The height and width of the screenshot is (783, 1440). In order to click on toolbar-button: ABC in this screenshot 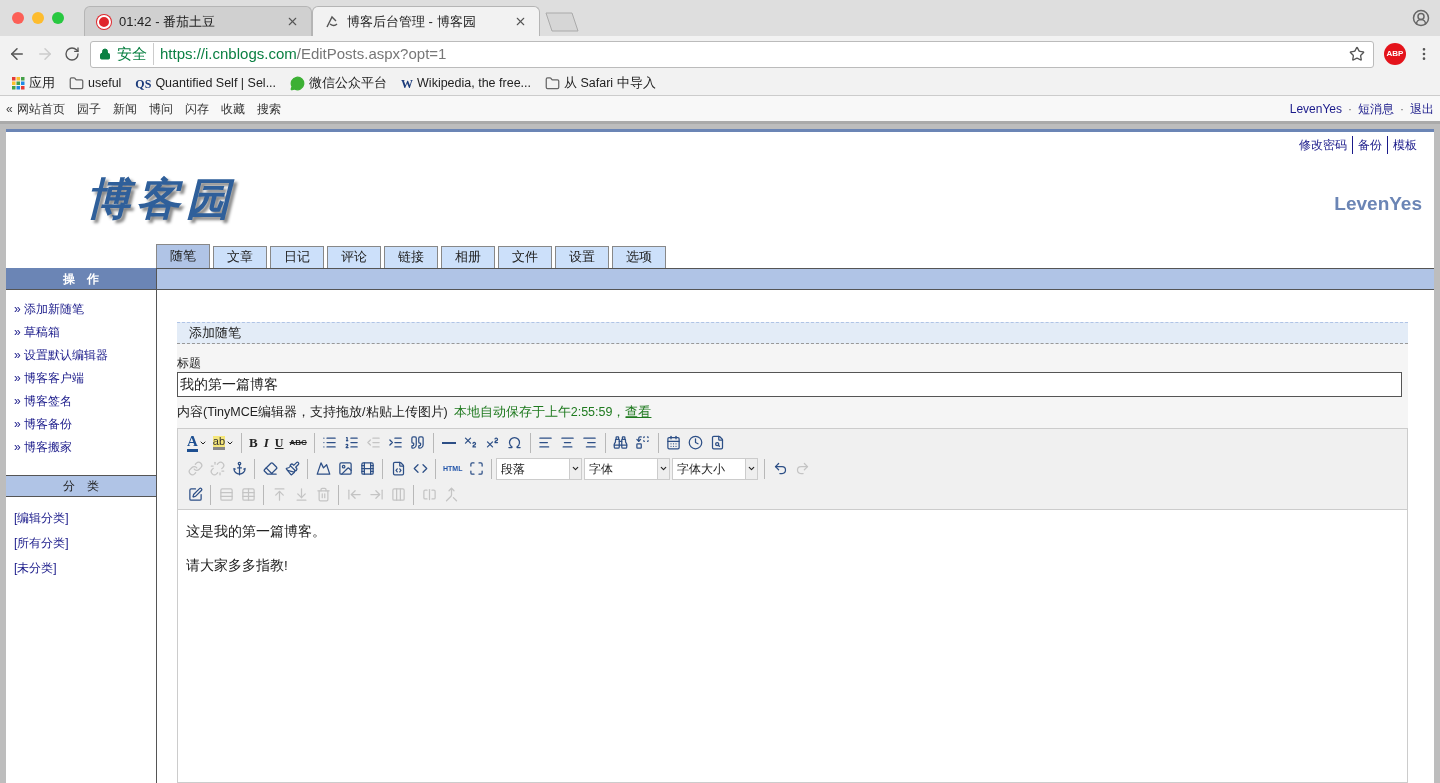, I will do `click(298, 442)`.